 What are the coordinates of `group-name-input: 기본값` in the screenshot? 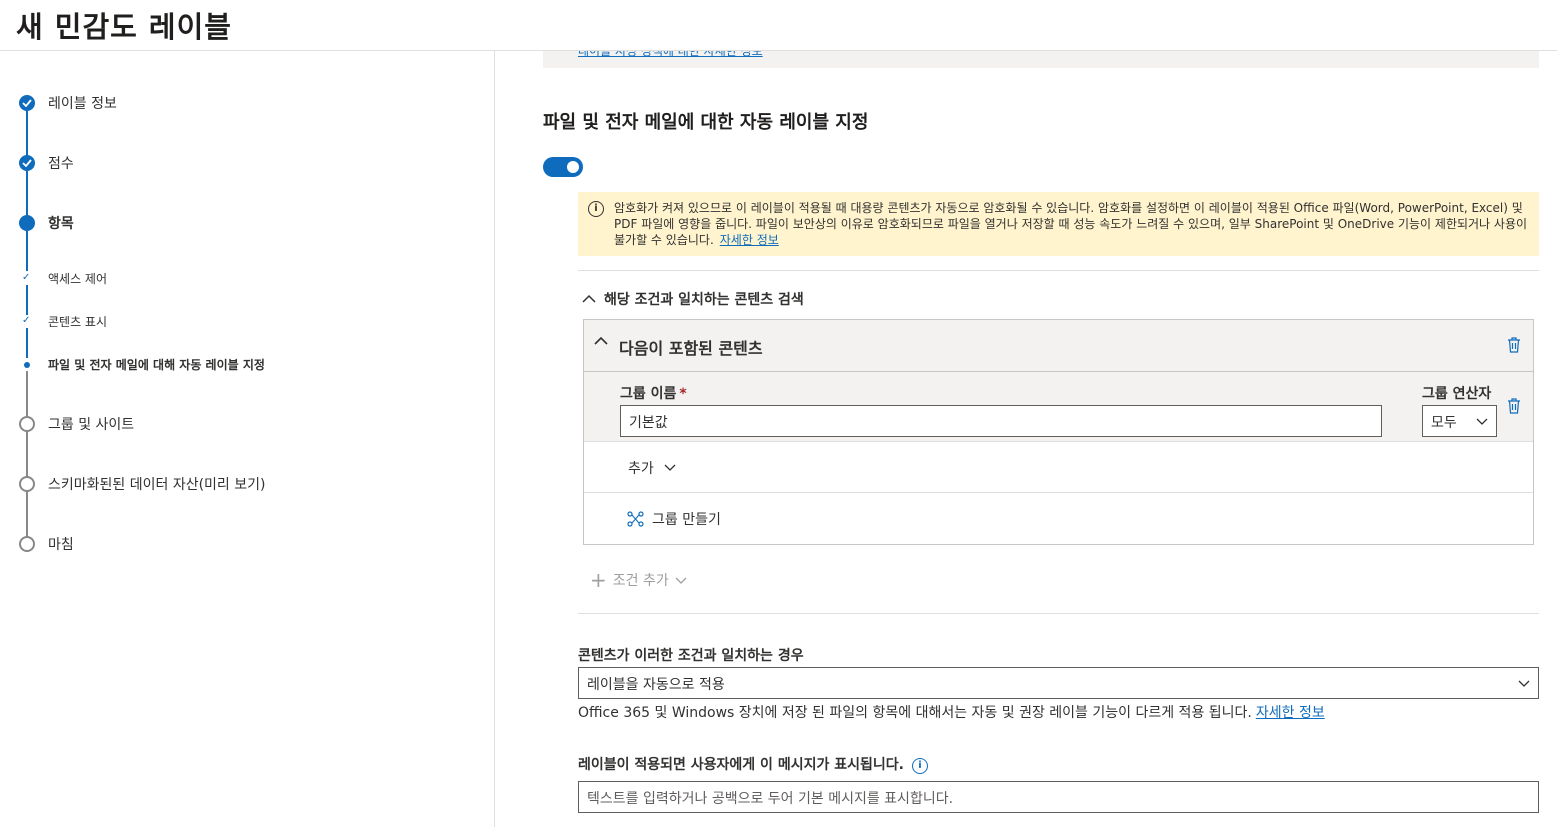 It's located at (1001, 421).